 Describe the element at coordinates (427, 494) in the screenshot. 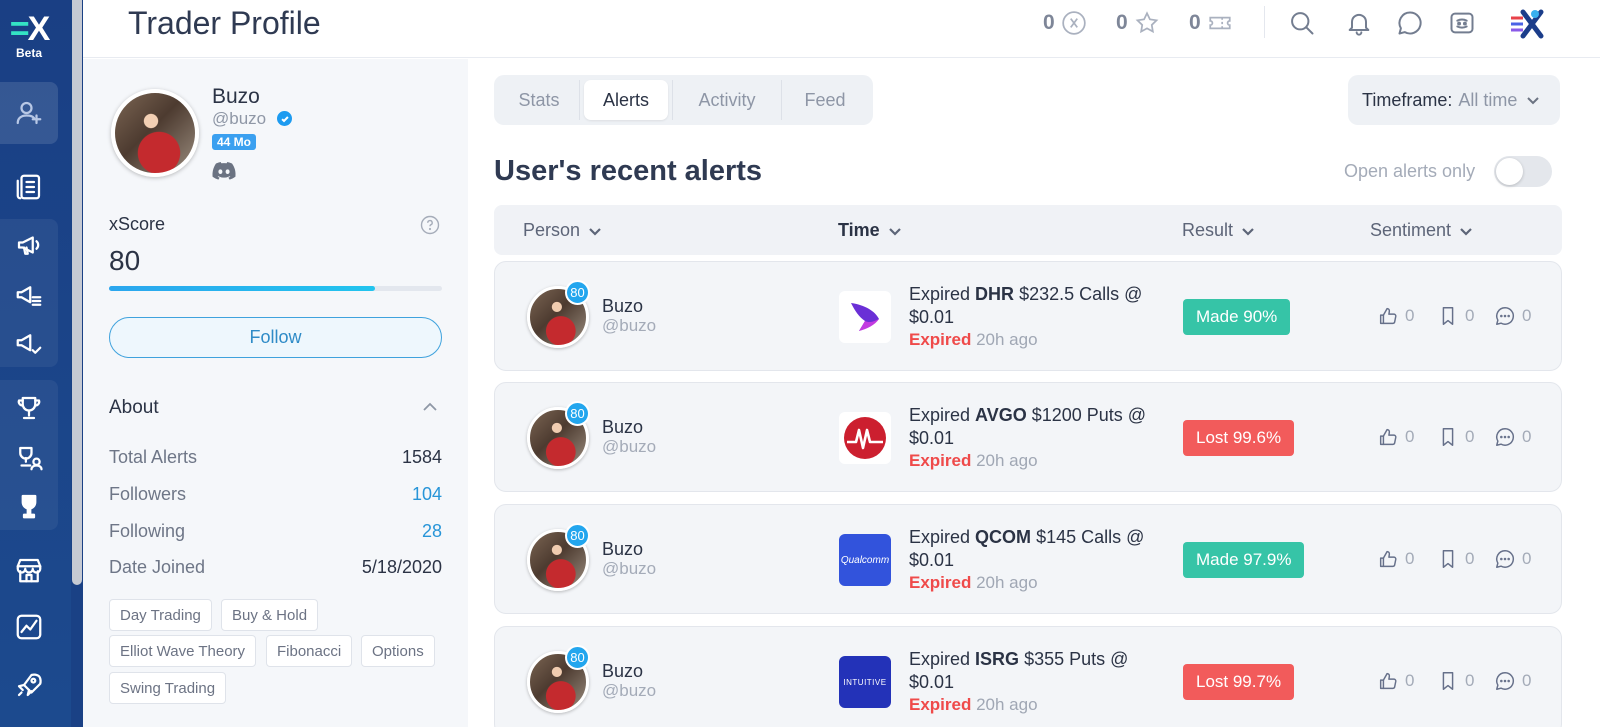

I see `followers-link: 104` at that location.